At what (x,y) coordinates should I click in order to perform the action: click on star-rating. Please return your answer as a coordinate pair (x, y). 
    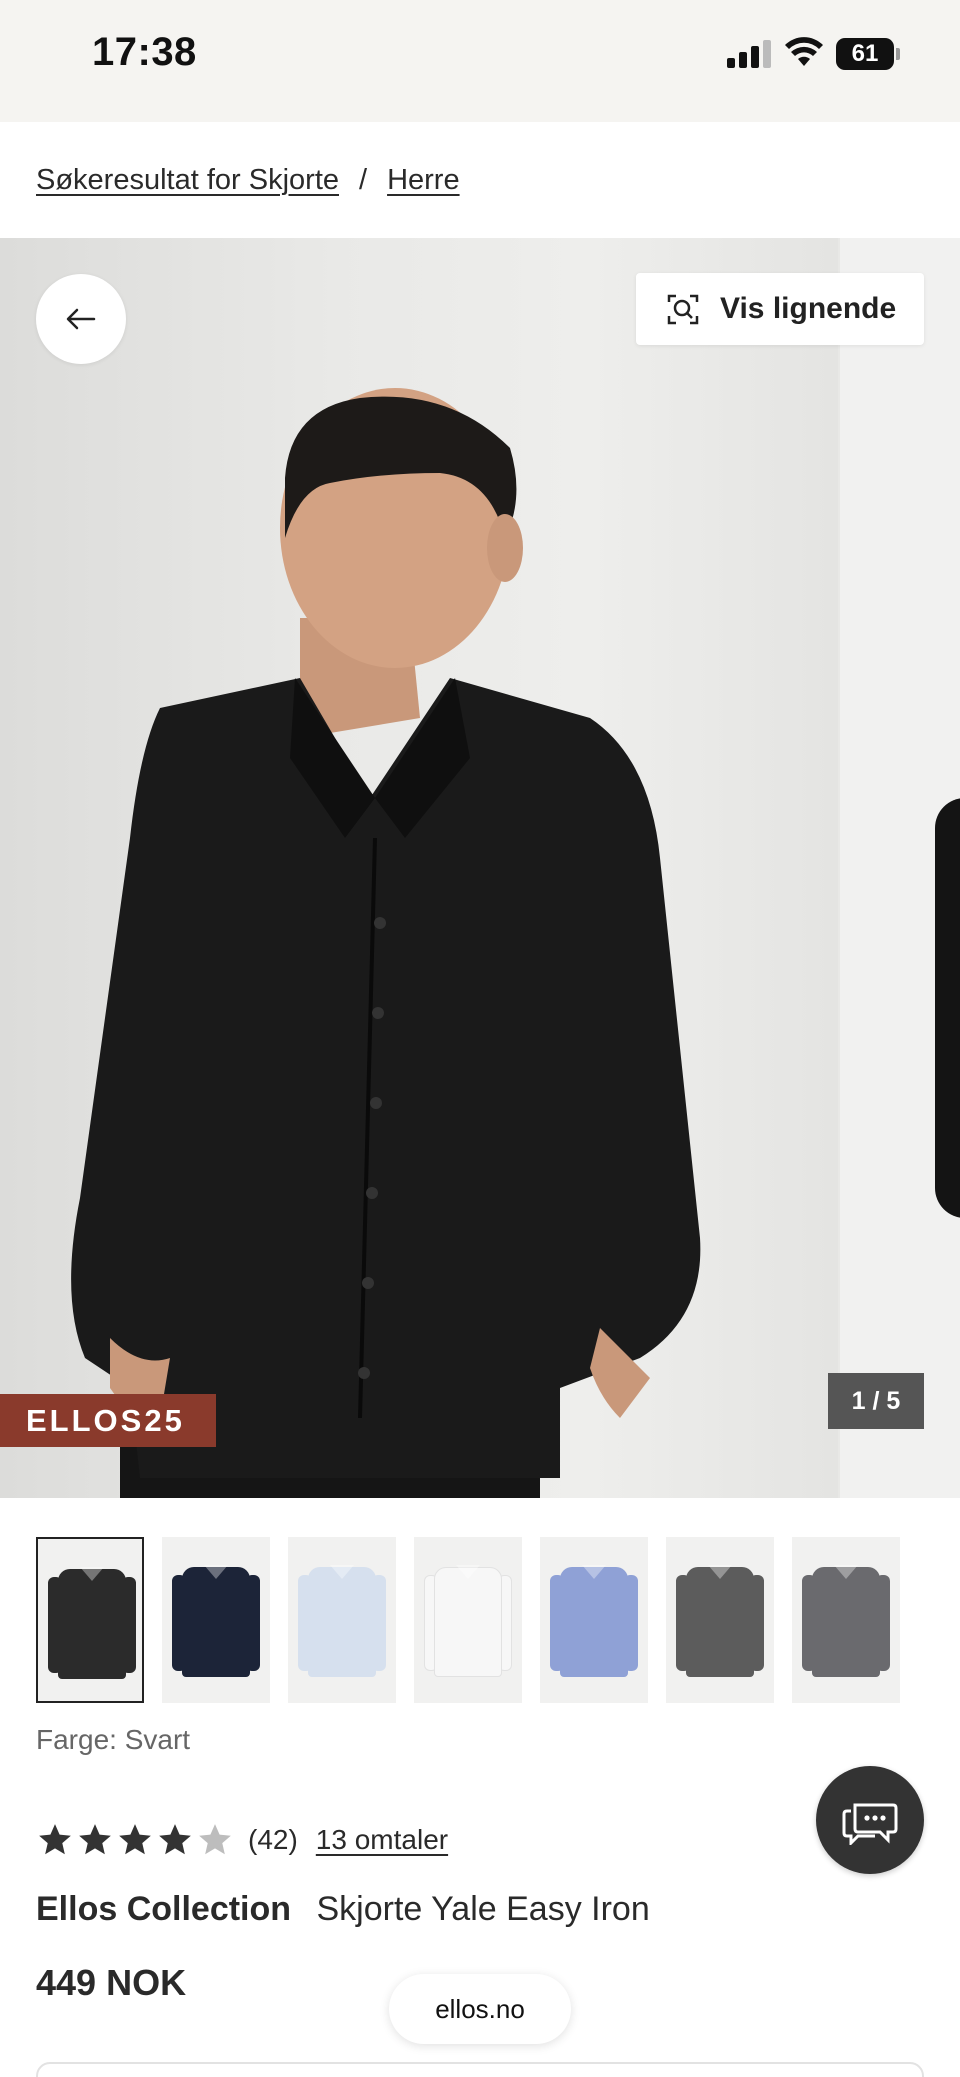
    Looking at the image, I should click on (135, 1840).